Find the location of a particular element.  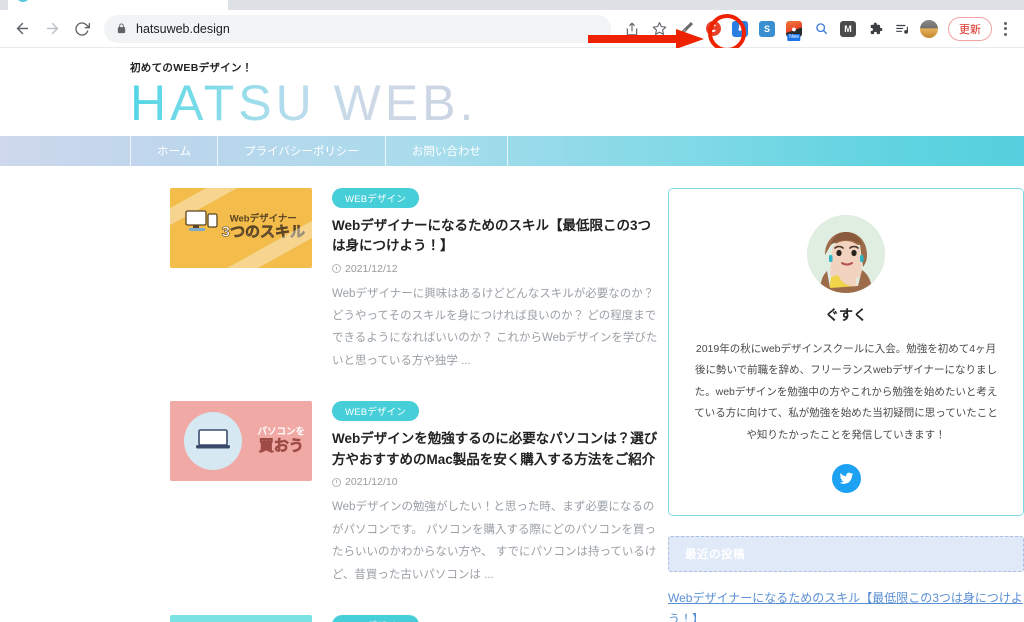

post-thumbnail: Webデザイナーになるための、 デザイン勉強 is located at coordinates (241, 618).